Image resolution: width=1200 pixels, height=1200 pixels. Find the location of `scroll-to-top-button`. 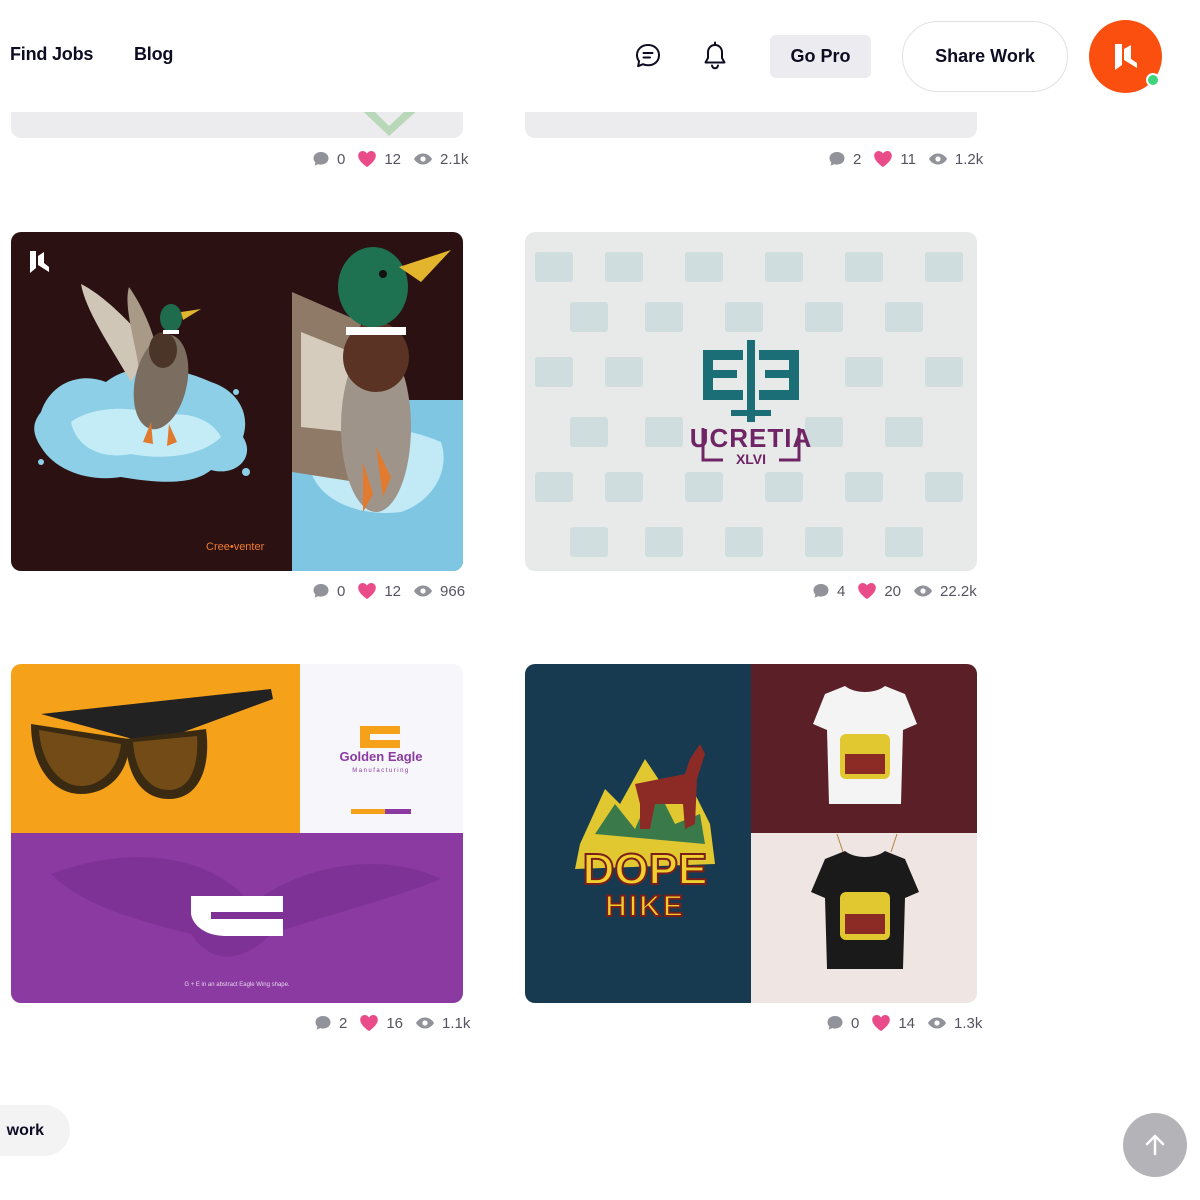

scroll-to-top-button is located at coordinates (1155, 1145).